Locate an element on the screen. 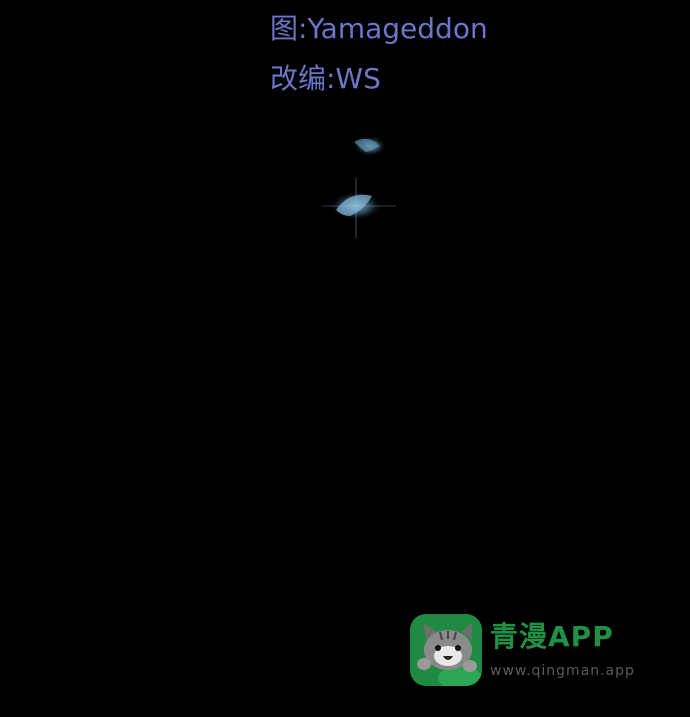 Image resolution: width=690 pixels, height=717 pixels. cat-mascot-icon is located at coordinates (446, 650).